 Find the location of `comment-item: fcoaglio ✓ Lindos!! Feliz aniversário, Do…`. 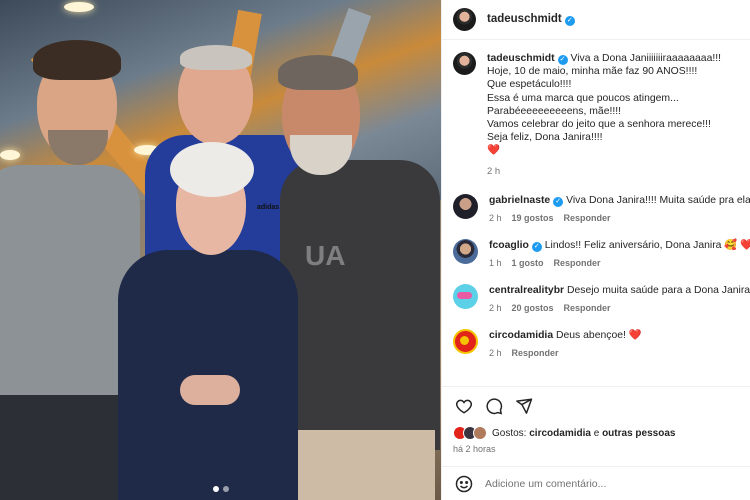

comment-item: fcoaglio ✓ Lindos!! Feliz aniversário, Do… is located at coordinates (601, 253).